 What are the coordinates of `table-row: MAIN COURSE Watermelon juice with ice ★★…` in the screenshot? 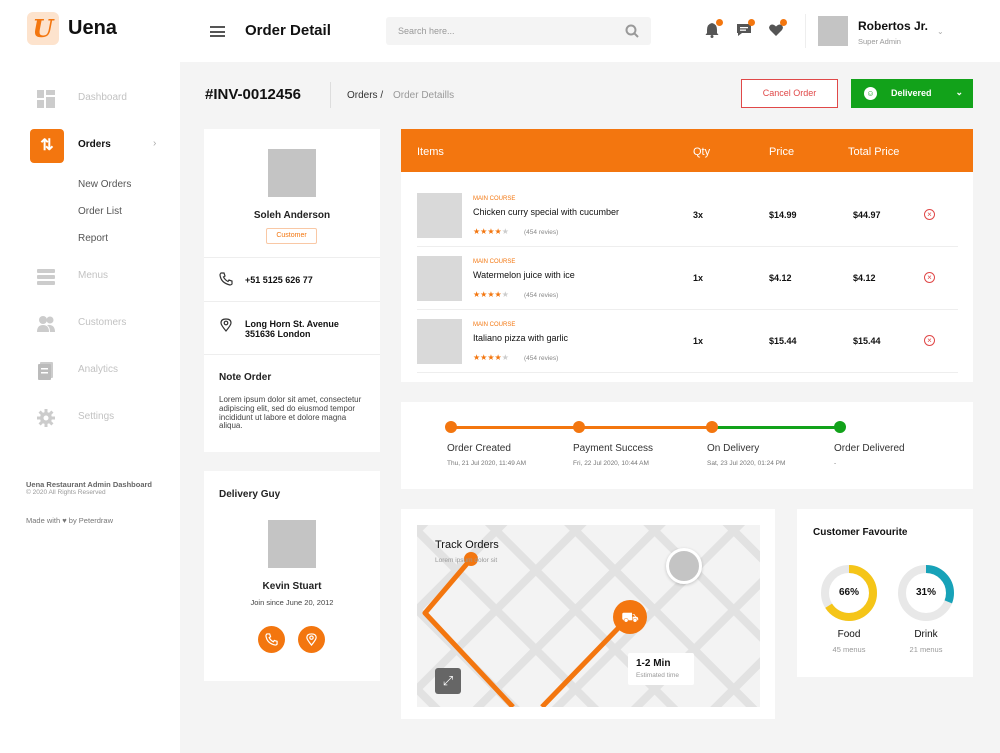 It's located at (687, 277).